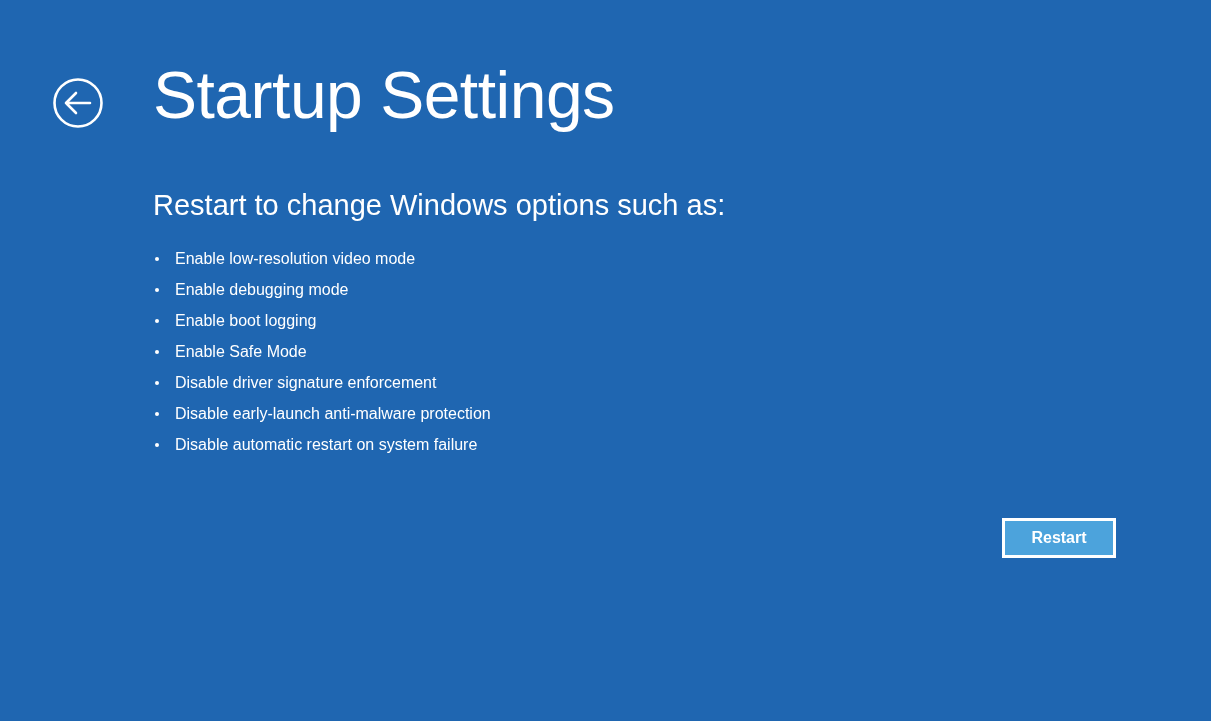 Image resolution: width=1211 pixels, height=721 pixels. Describe the element at coordinates (262, 289) in the screenshot. I see `option-text: Enable debugging mode` at that location.